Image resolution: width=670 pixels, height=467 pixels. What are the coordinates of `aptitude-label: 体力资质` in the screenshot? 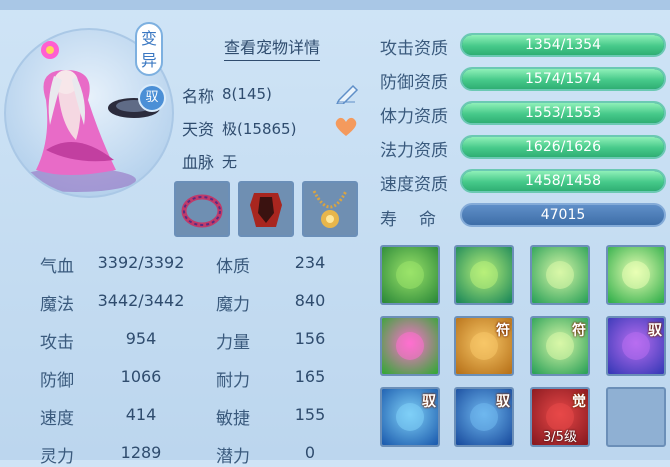 It's located at (414, 117).